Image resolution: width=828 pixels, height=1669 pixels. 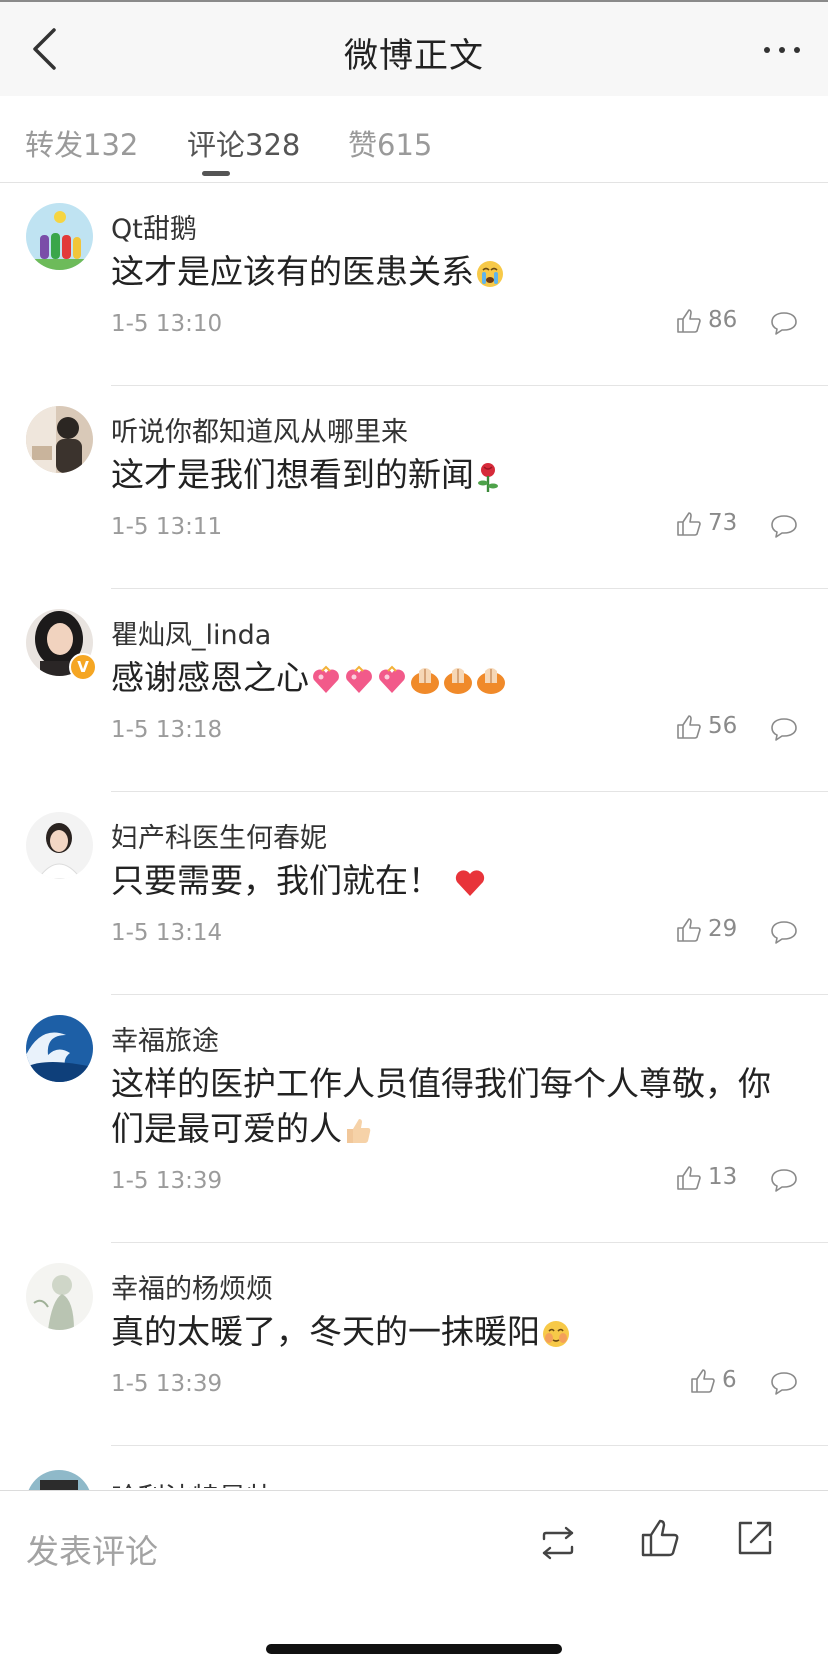 What do you see at coordinates (167, 730) in the screenshot?
I see `comment-time: 1-5 13:18` at bounding box center [167, 730].